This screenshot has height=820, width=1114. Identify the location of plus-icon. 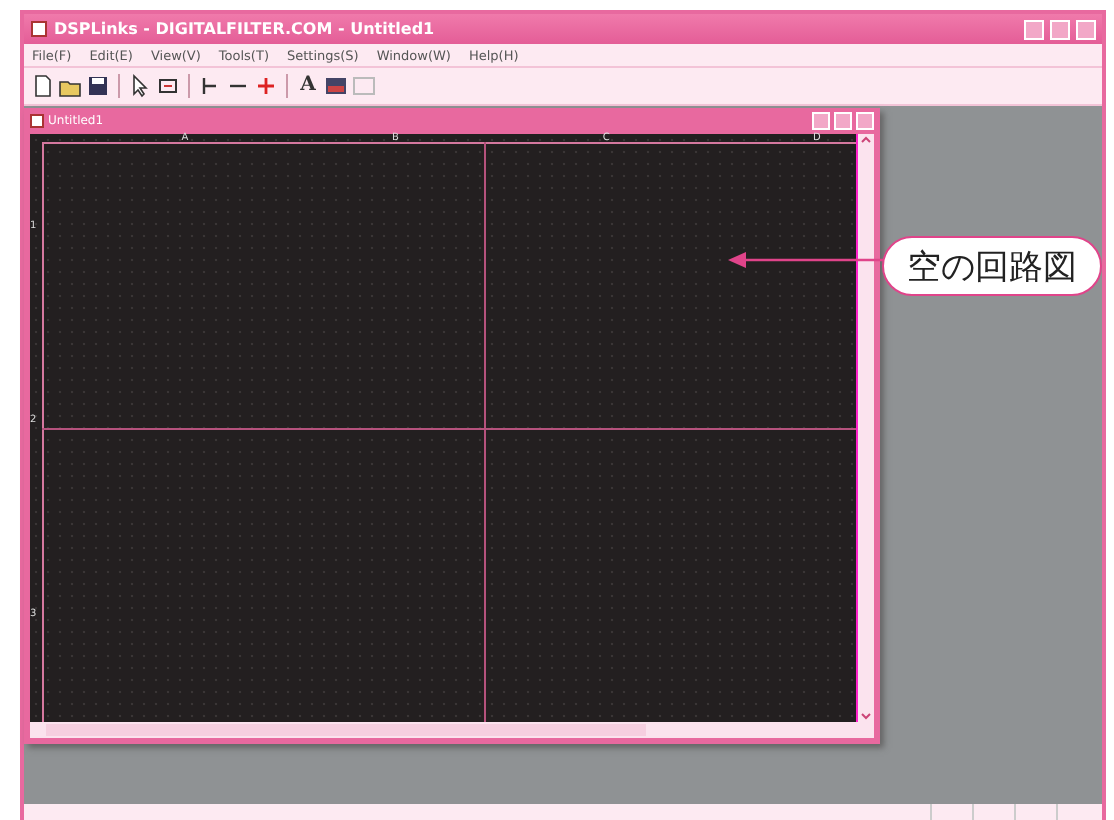
(266, 86).